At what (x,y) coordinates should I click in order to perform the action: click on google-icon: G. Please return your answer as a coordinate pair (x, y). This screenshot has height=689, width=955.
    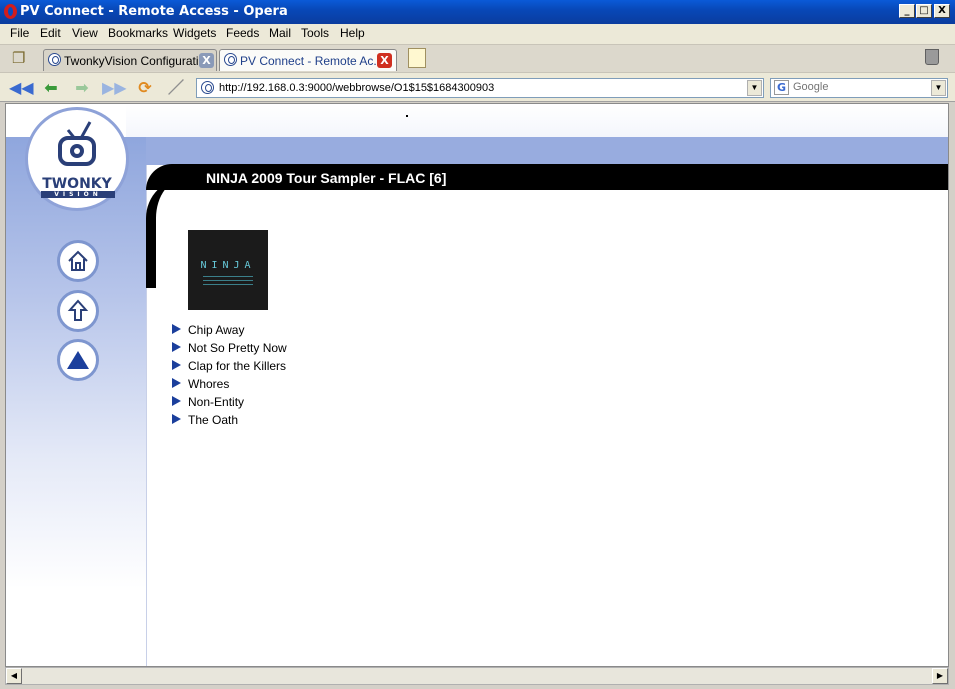
    Looking at the image, I should click on (781, 87).